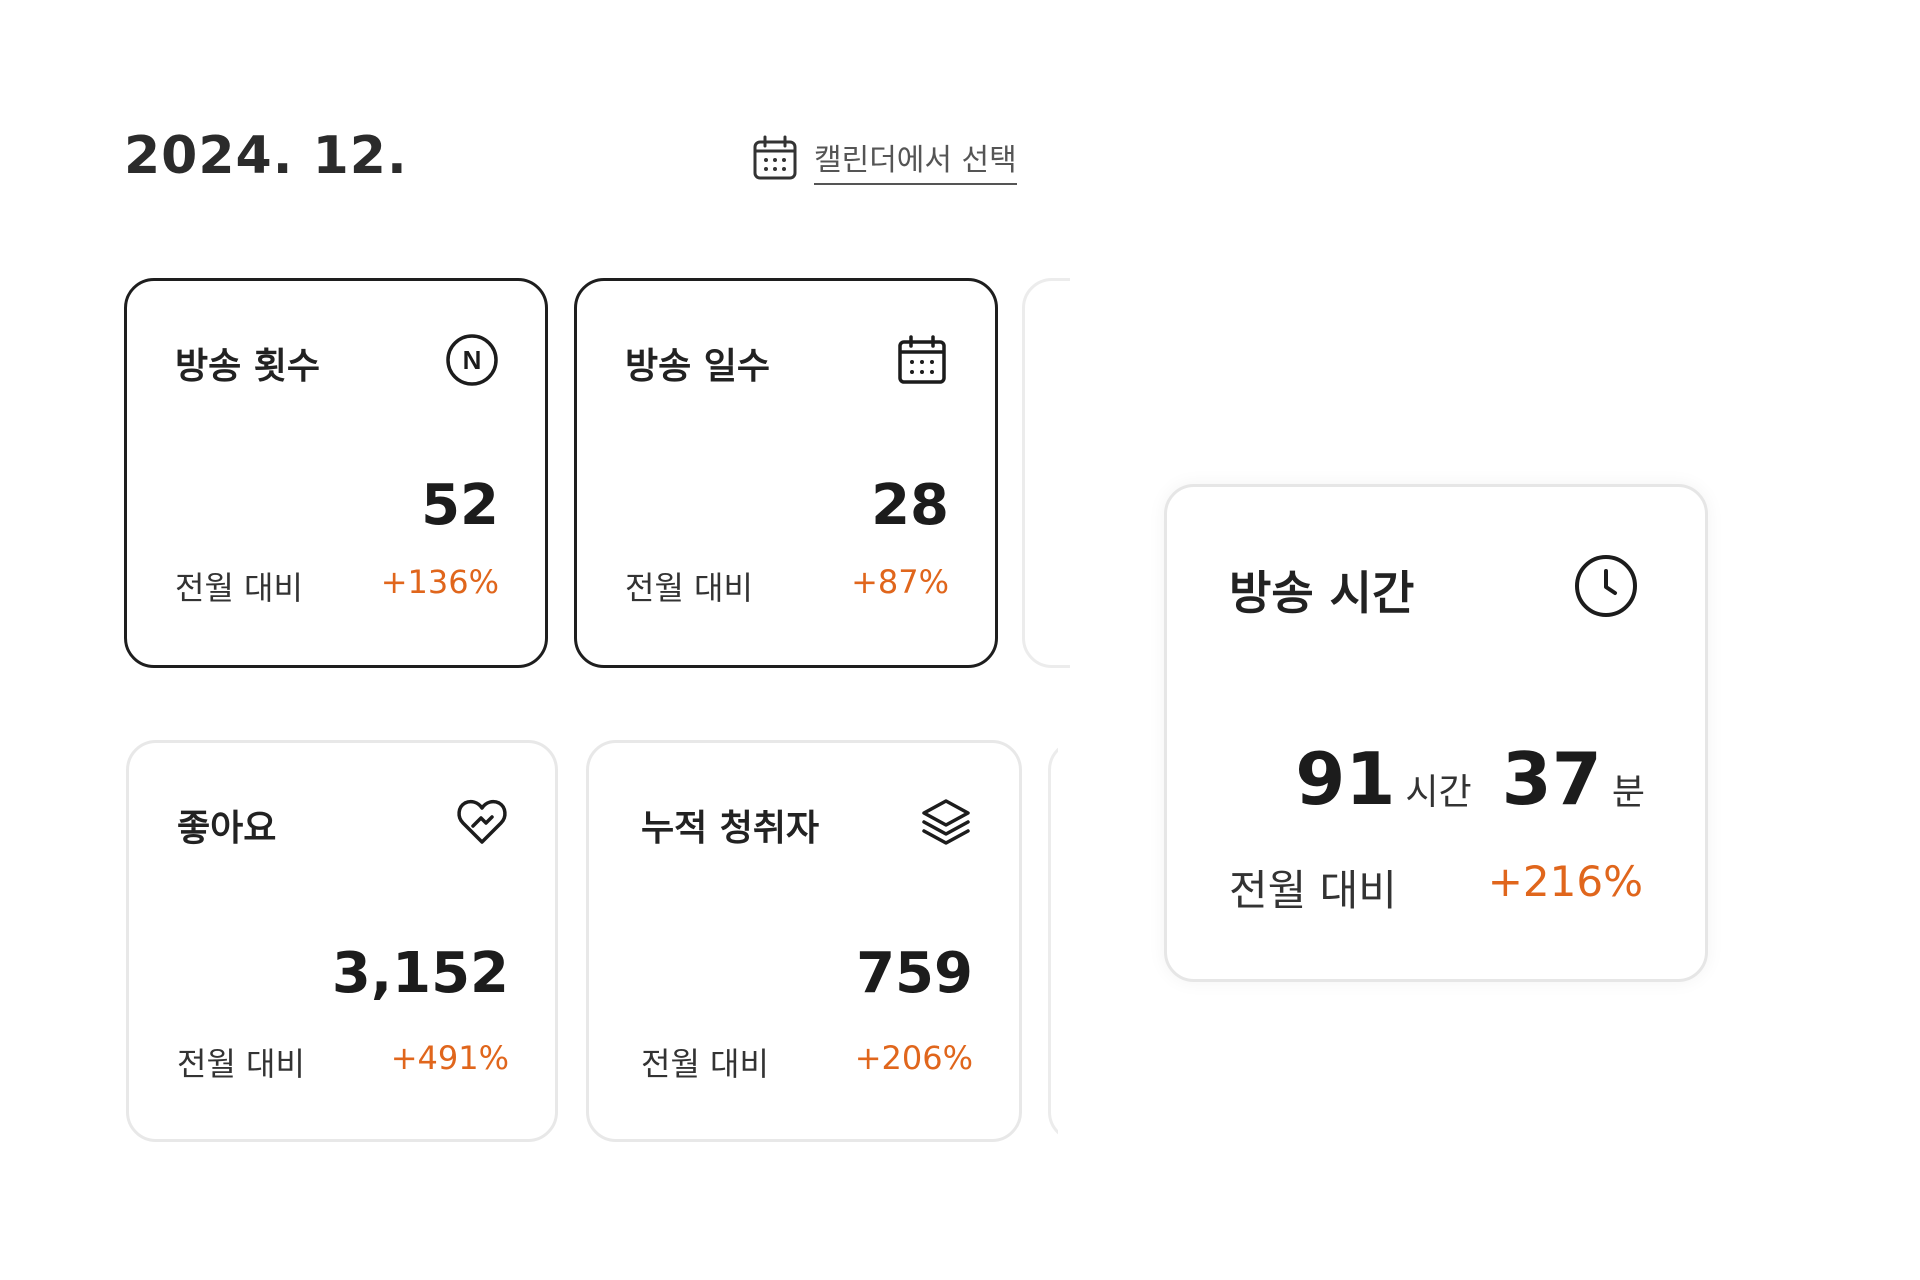 The height and width of the screenshot is (1280, 1920). I want to click on broadcast-time-value: 91 시간 37 분, so click(1470, 779).